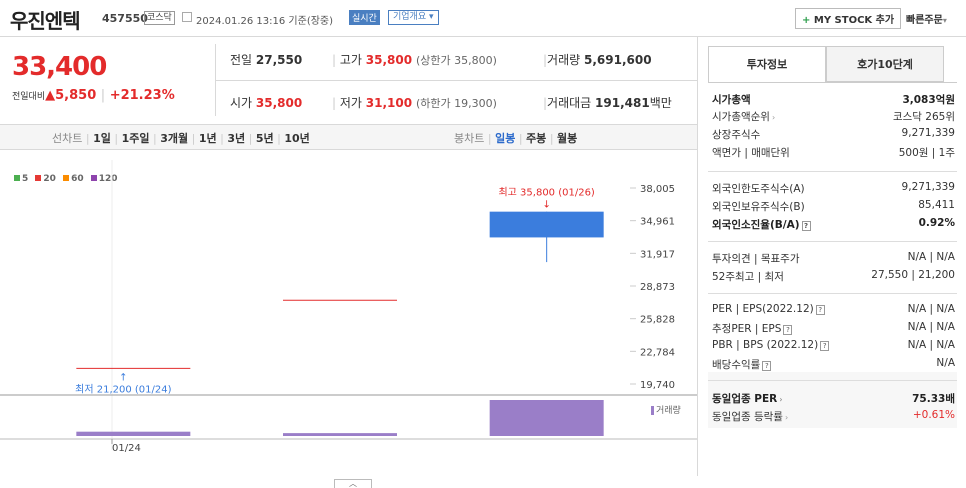 The height and width of the screenshot is (488, 966). Describe the element at coordinates (771, 345) in the screenshot. I see `info-row-label: PBR | BPS (2022.12)?` at that location.